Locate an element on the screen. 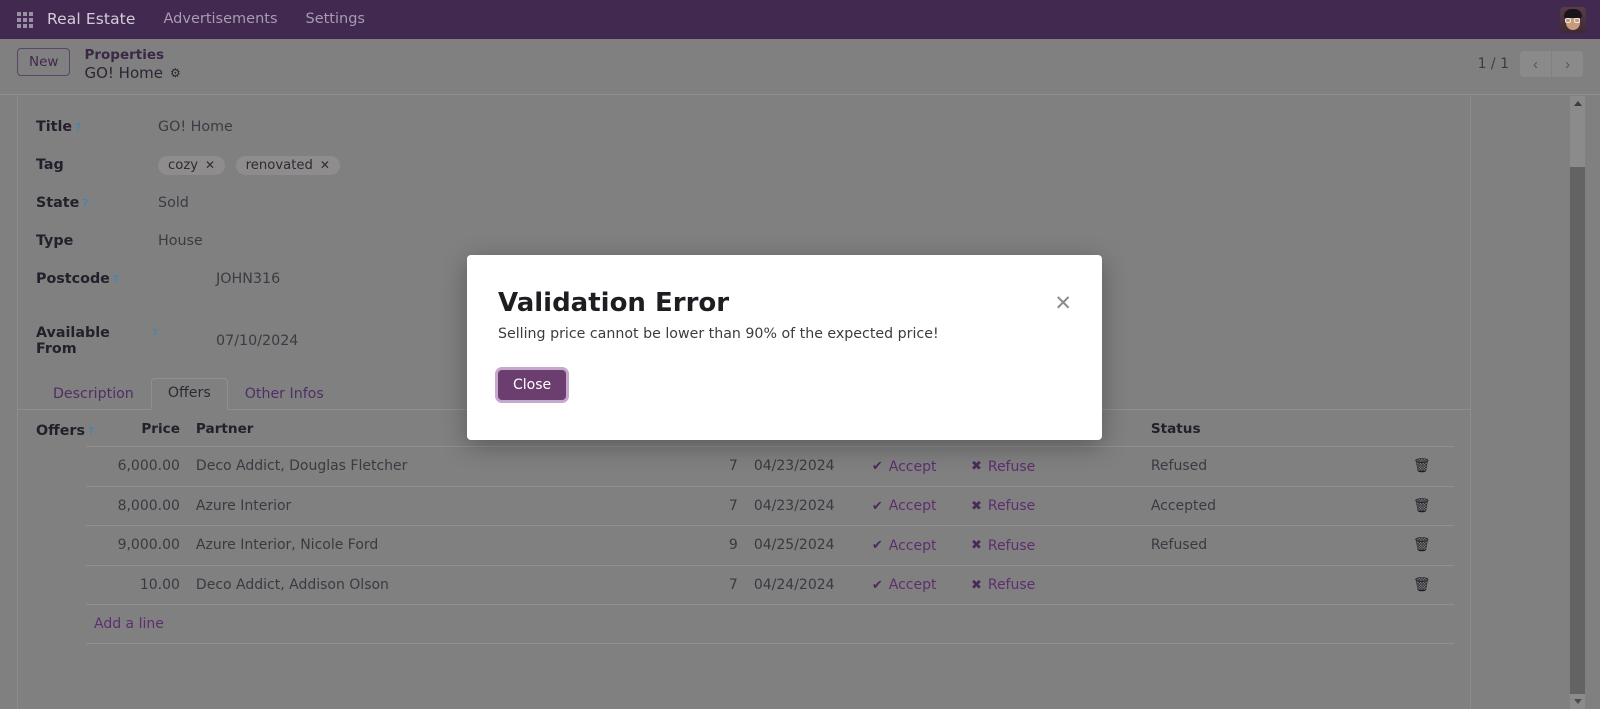 Image resolution: width=1600 pixels, height=709 pixels. modal-footer: Close is located at coordinates (784, 371).